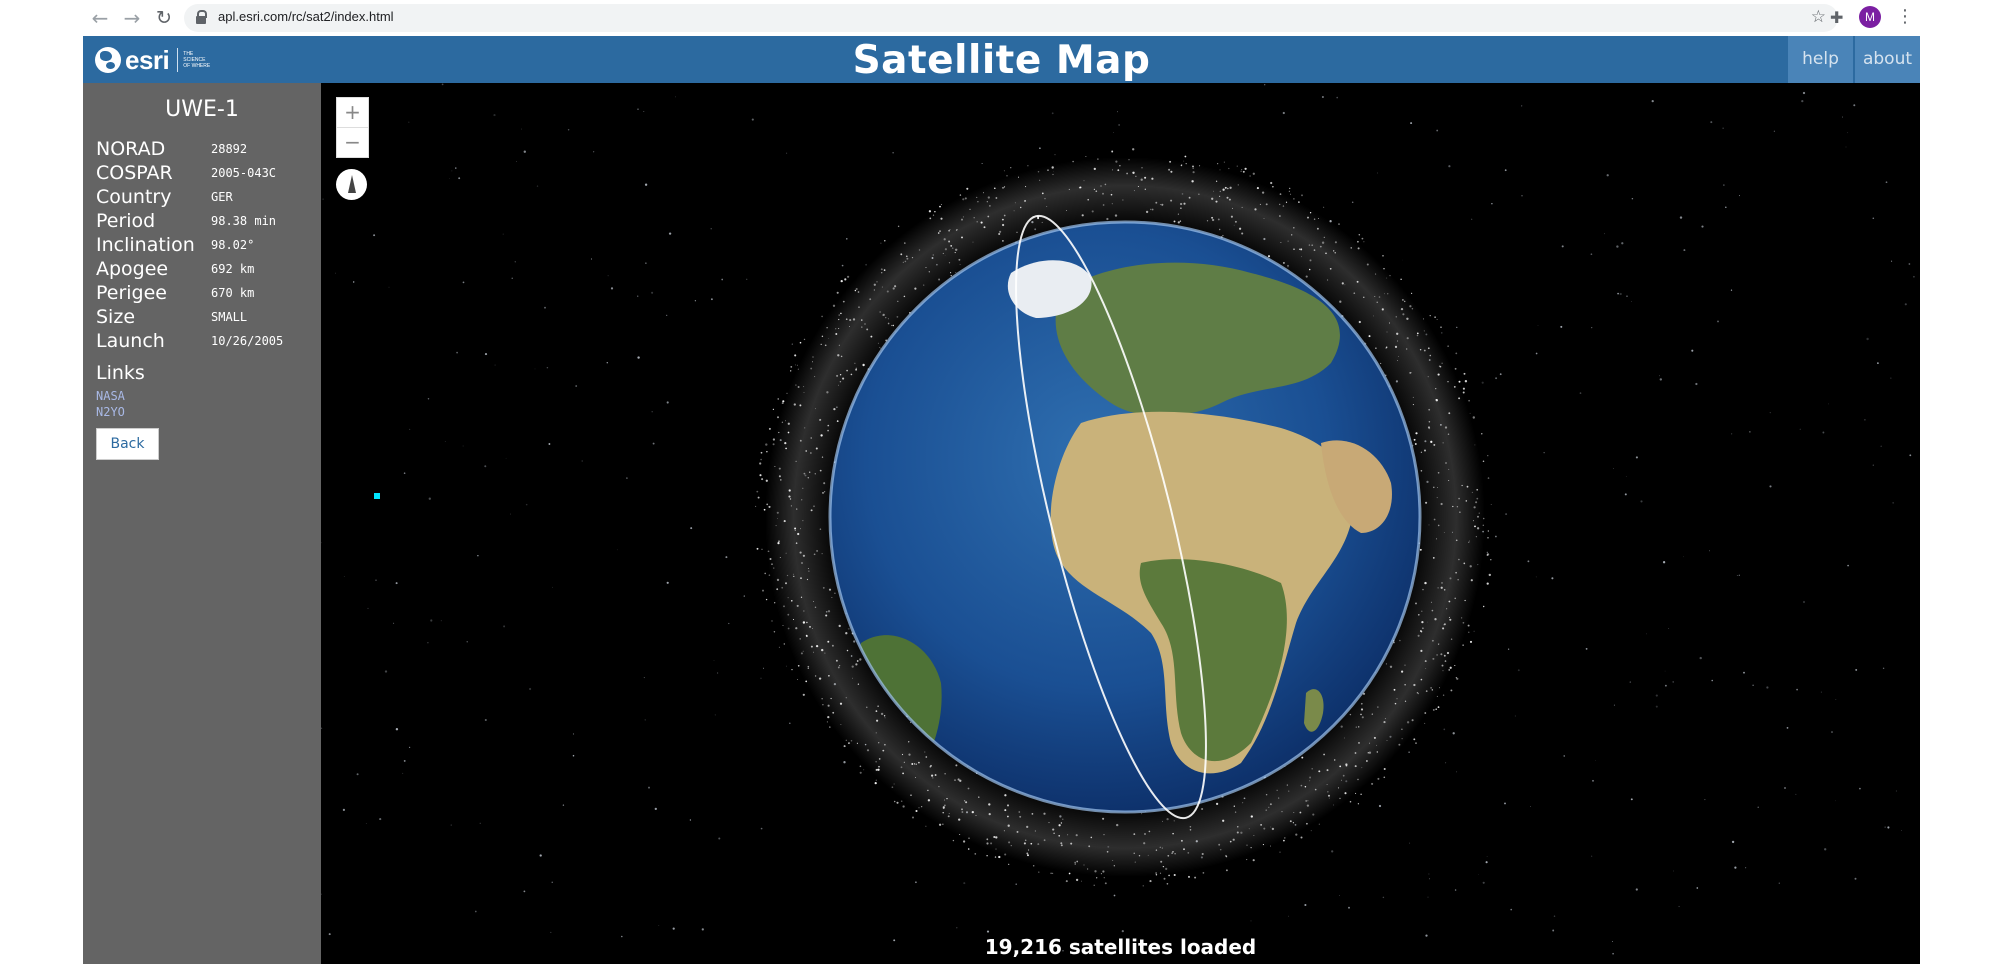 The image size is (2002, 967). I want to click on compass-button, so click(351, 184).